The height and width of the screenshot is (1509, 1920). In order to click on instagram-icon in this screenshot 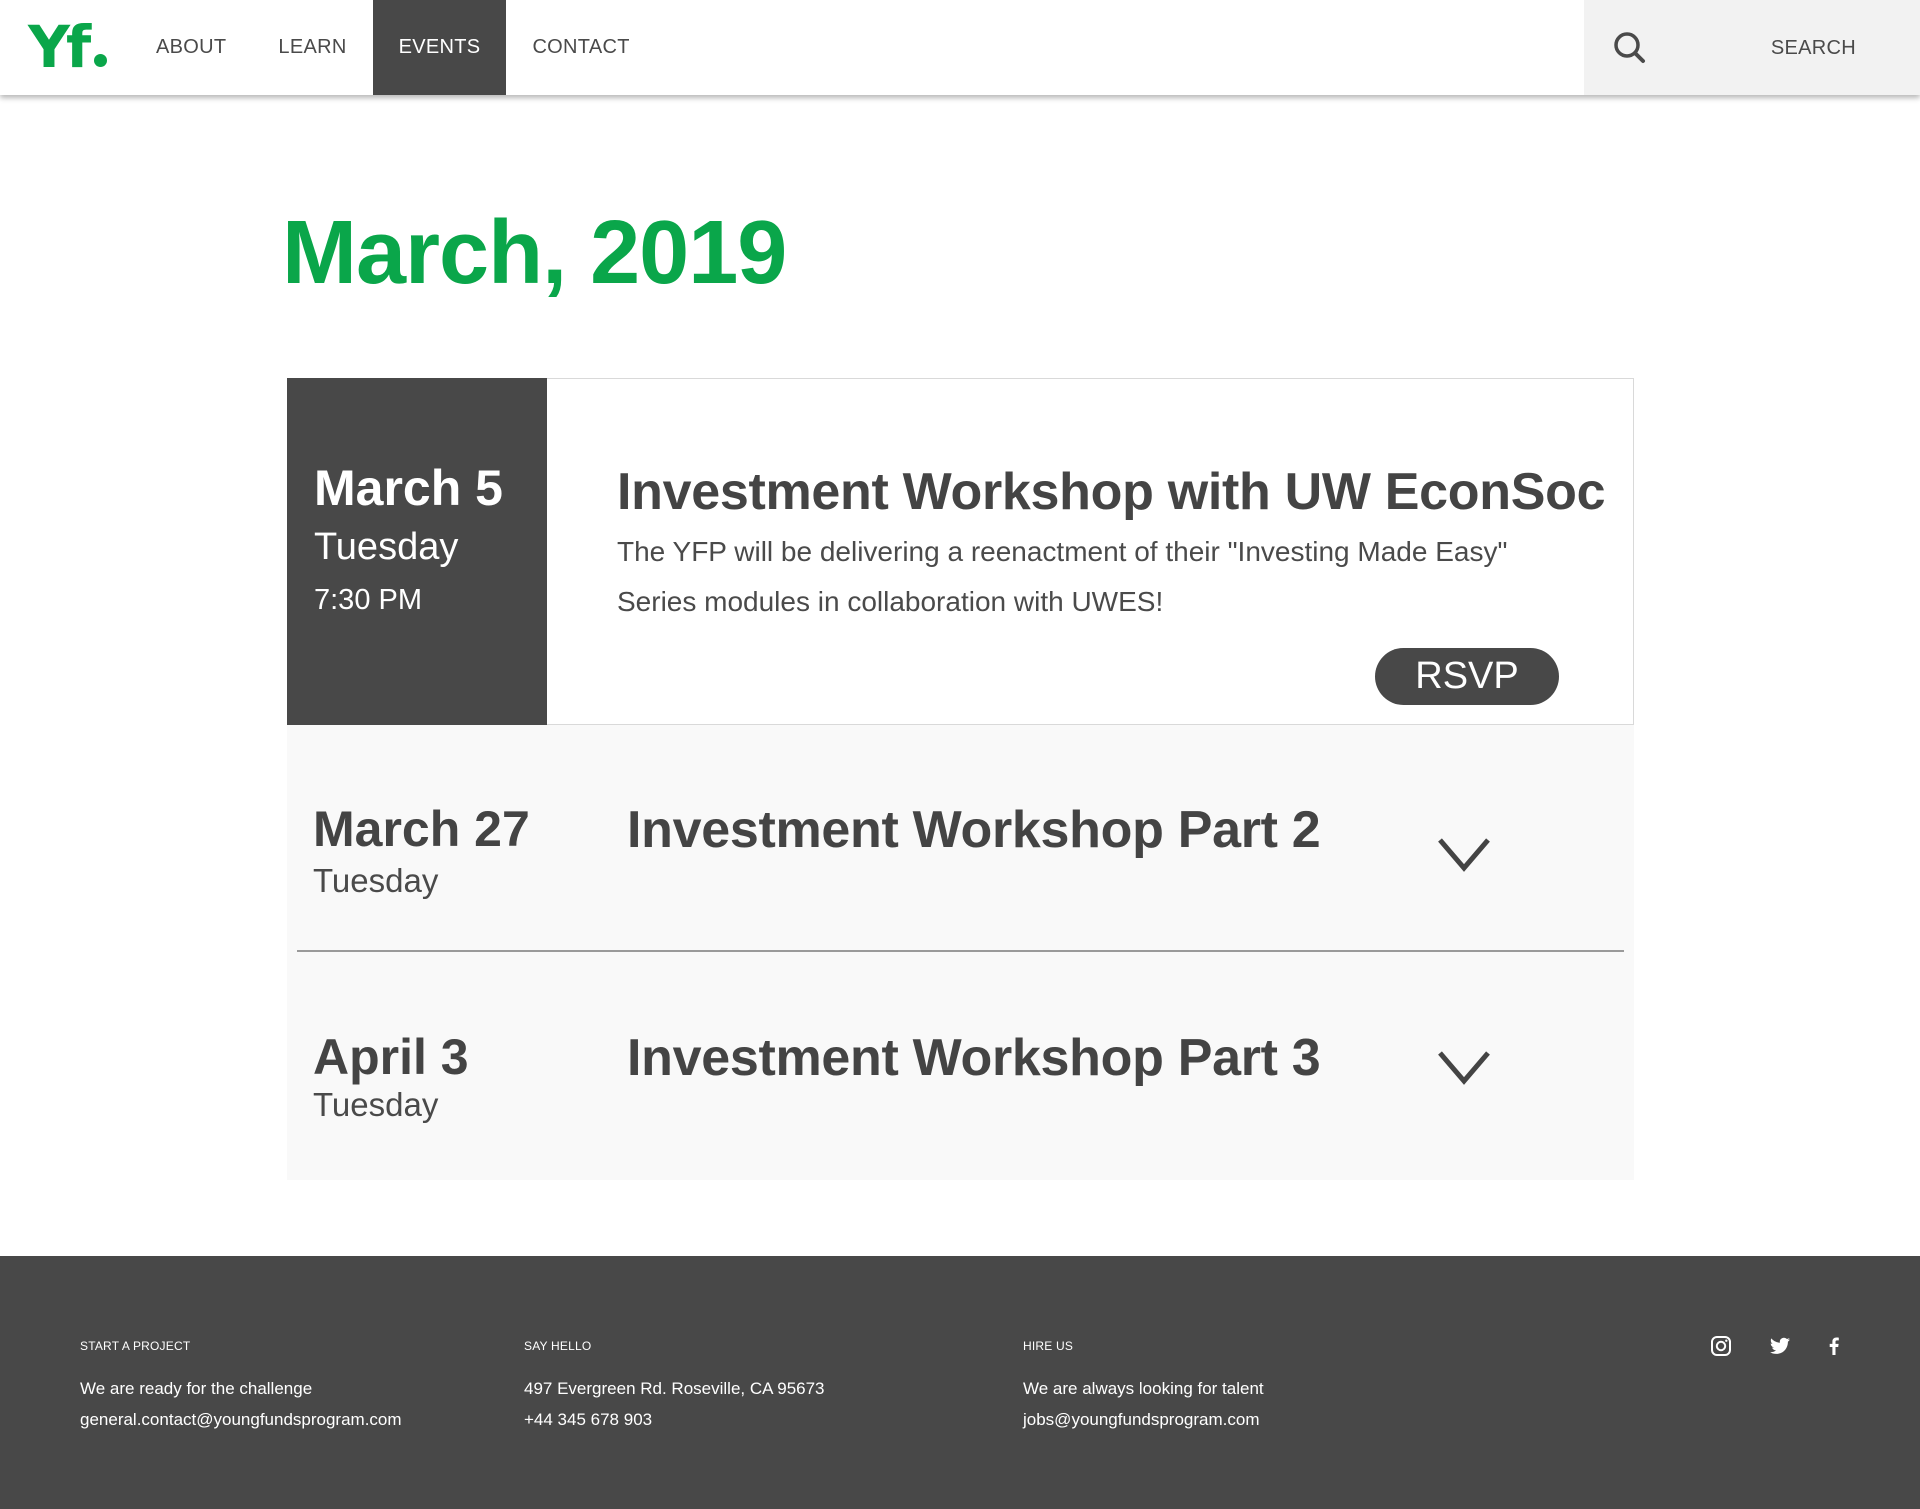, I will do `click(1721, 1346)`.